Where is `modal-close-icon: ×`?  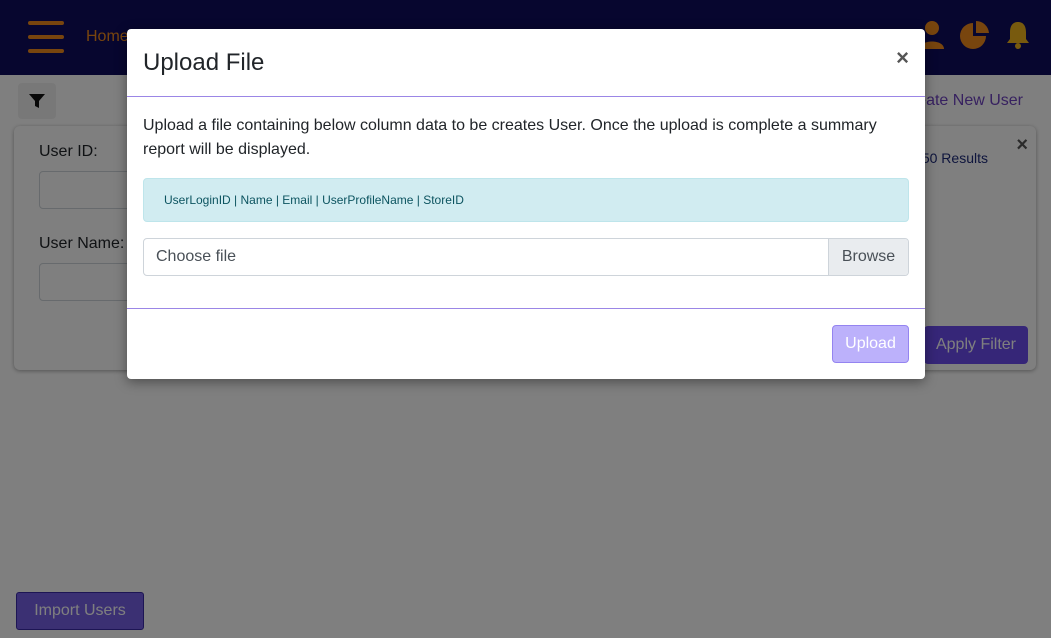 modal-close-icon: × is located at coordinates (902, 58).